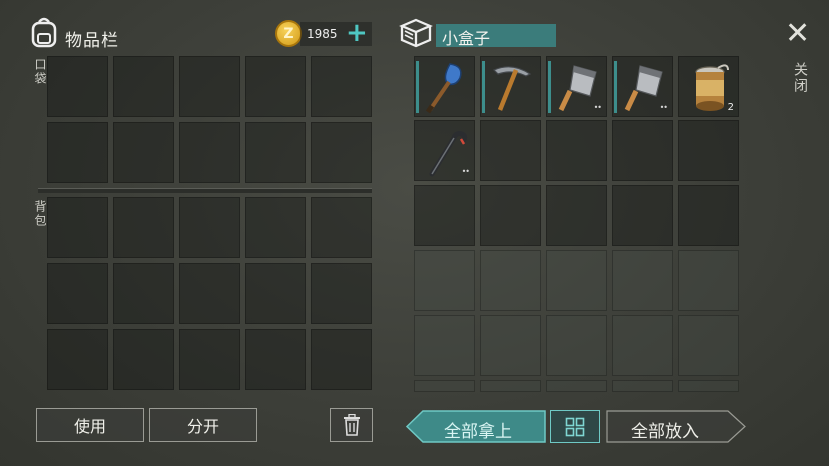 The height and width of the screenshot is (466, 829). I want to click on trash-button, so click(351, 425).